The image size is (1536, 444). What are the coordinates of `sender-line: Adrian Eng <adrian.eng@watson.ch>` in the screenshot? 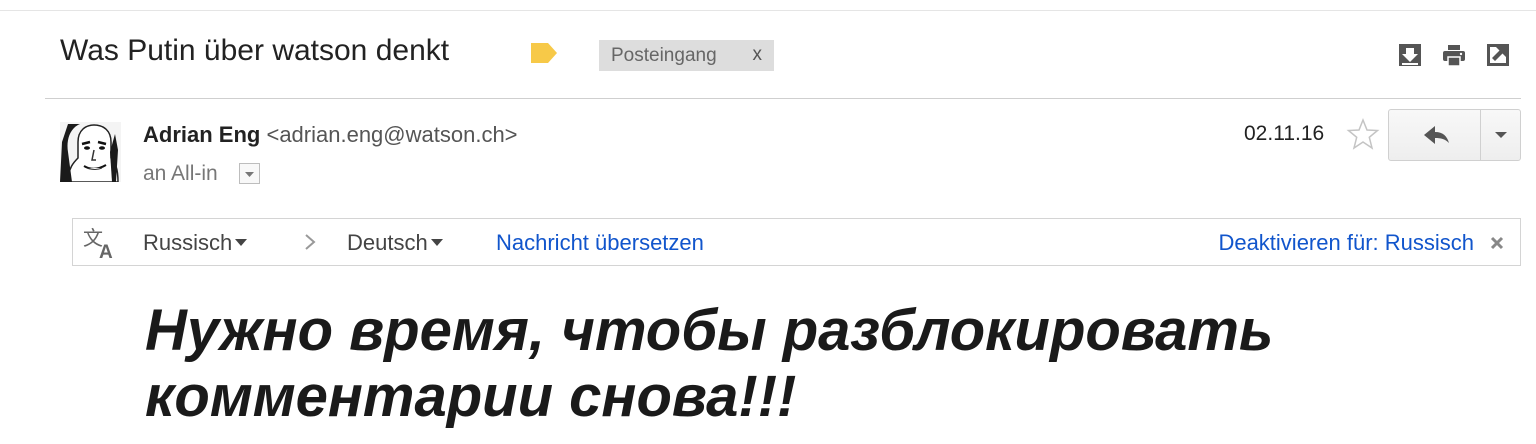 It's located at (330, 135).